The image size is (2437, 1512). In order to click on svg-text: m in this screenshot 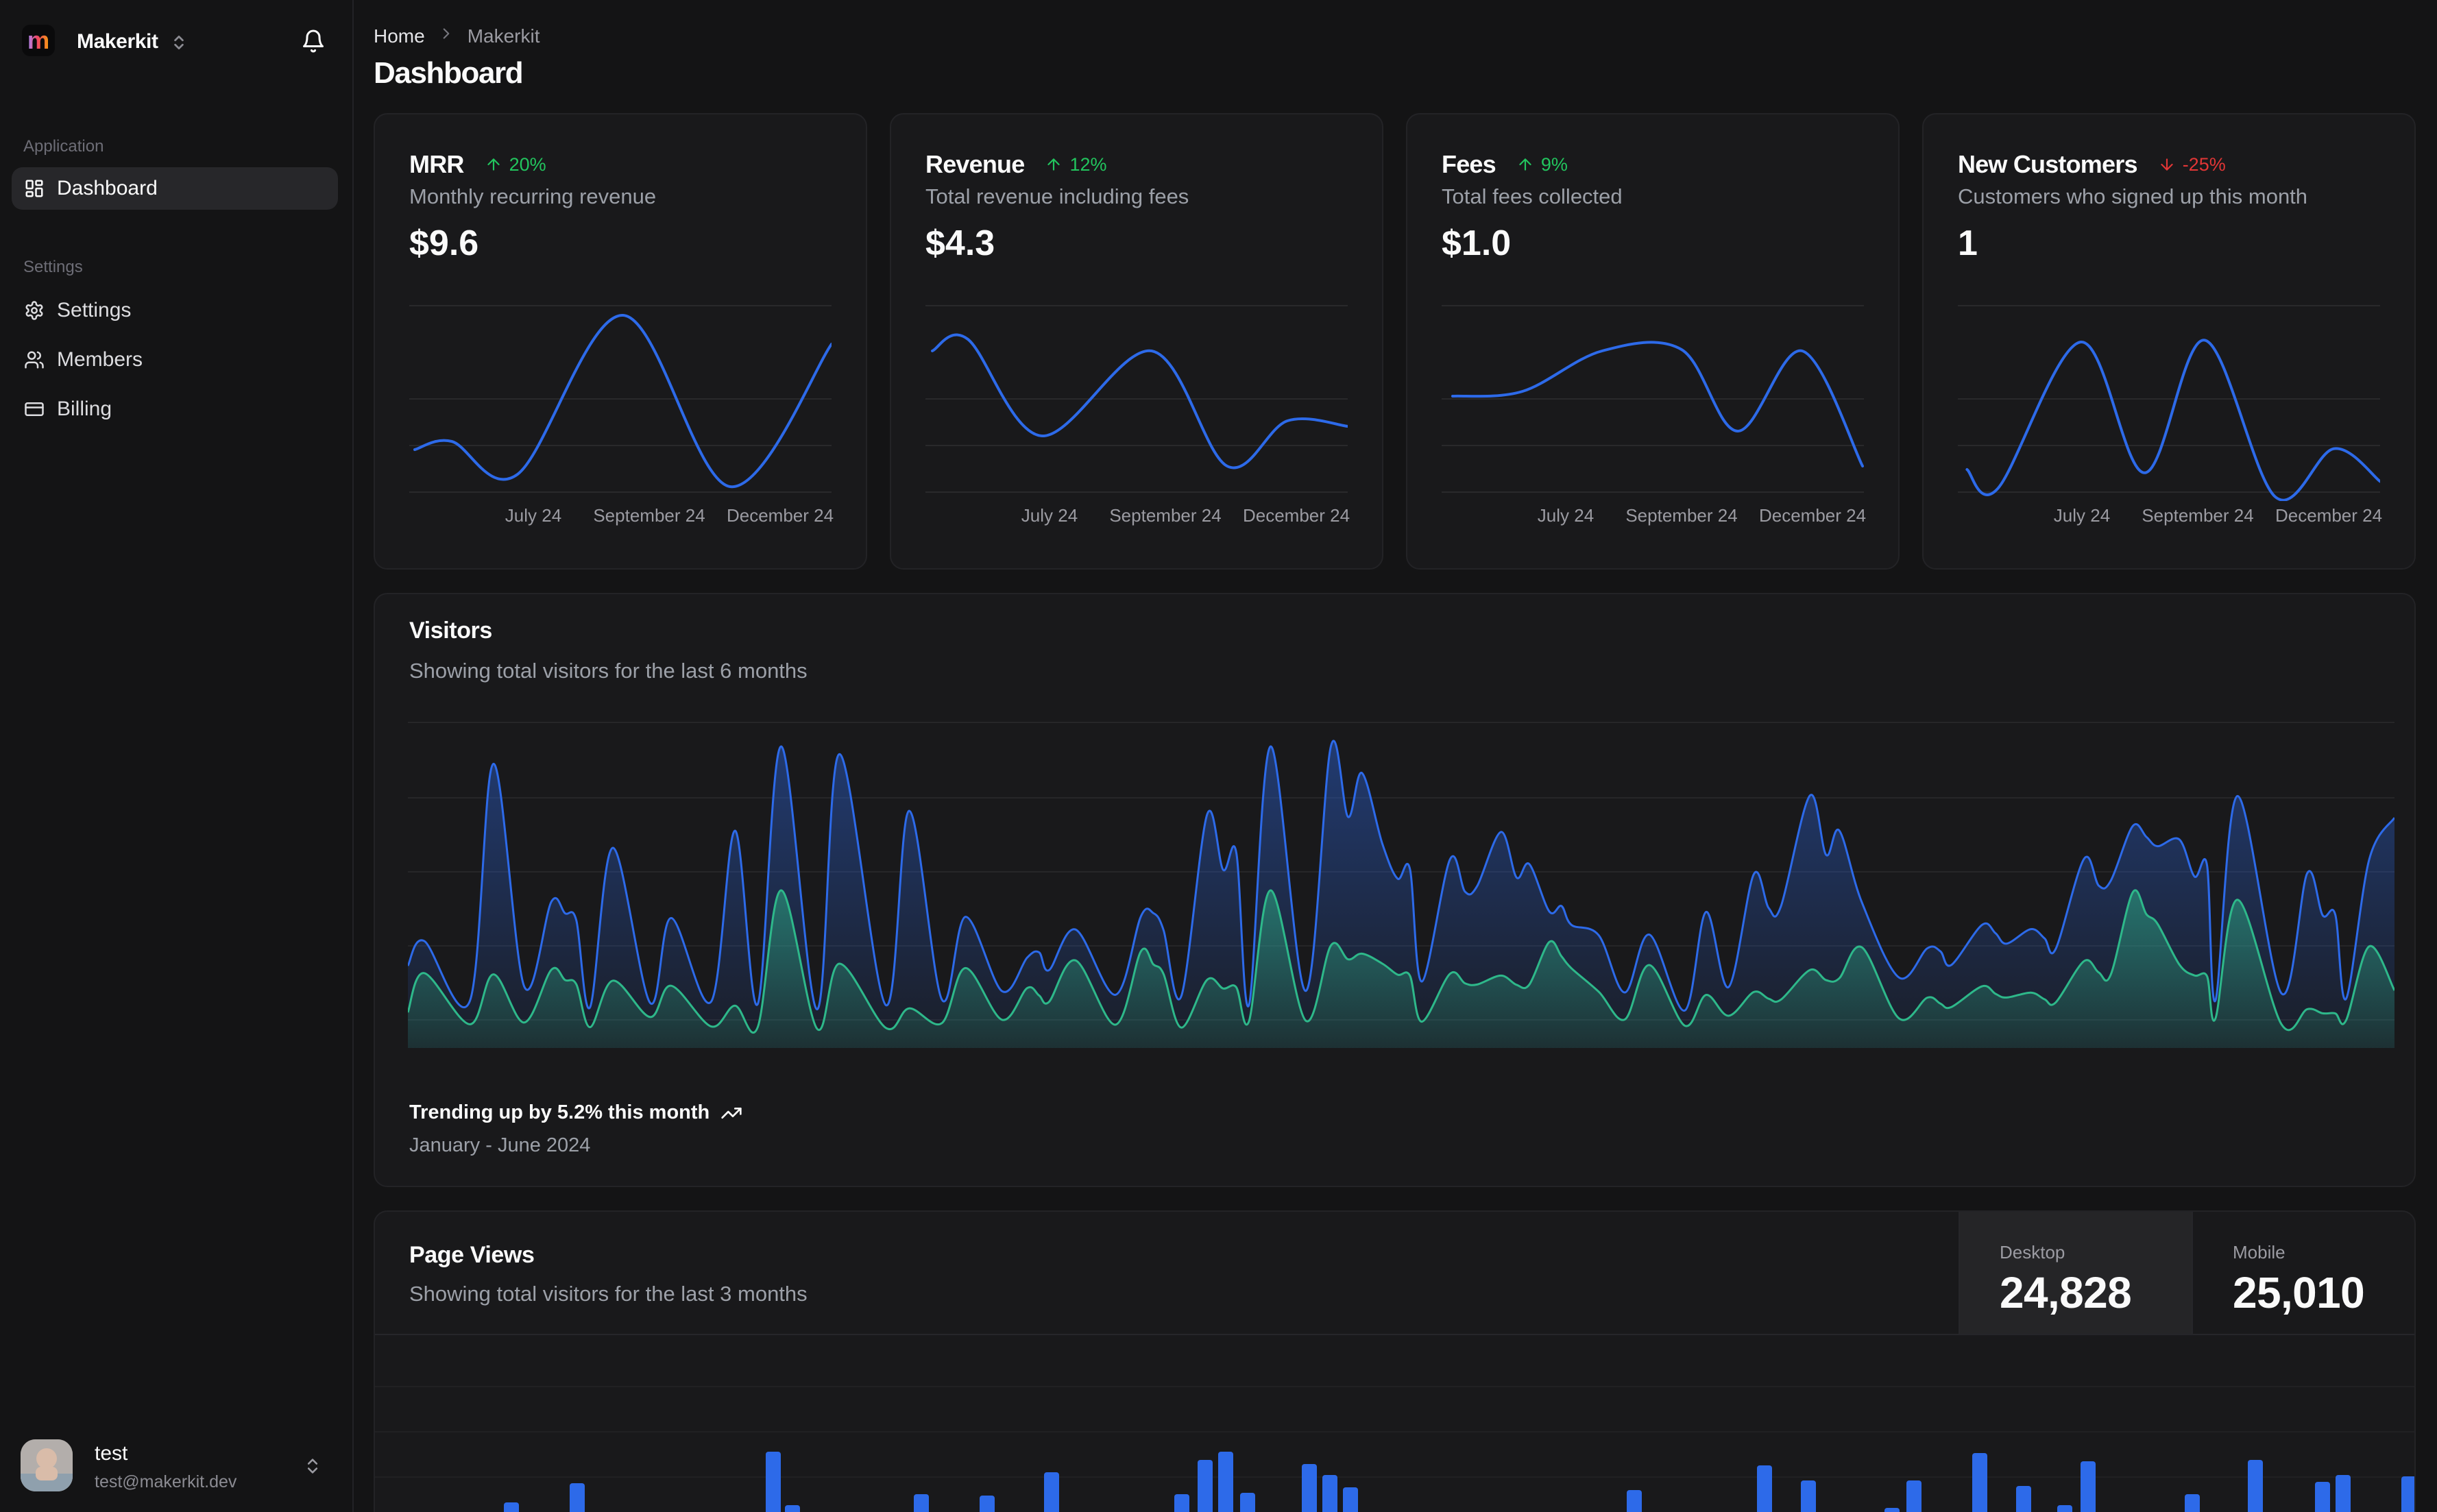, I will do `click(38, 40)`.